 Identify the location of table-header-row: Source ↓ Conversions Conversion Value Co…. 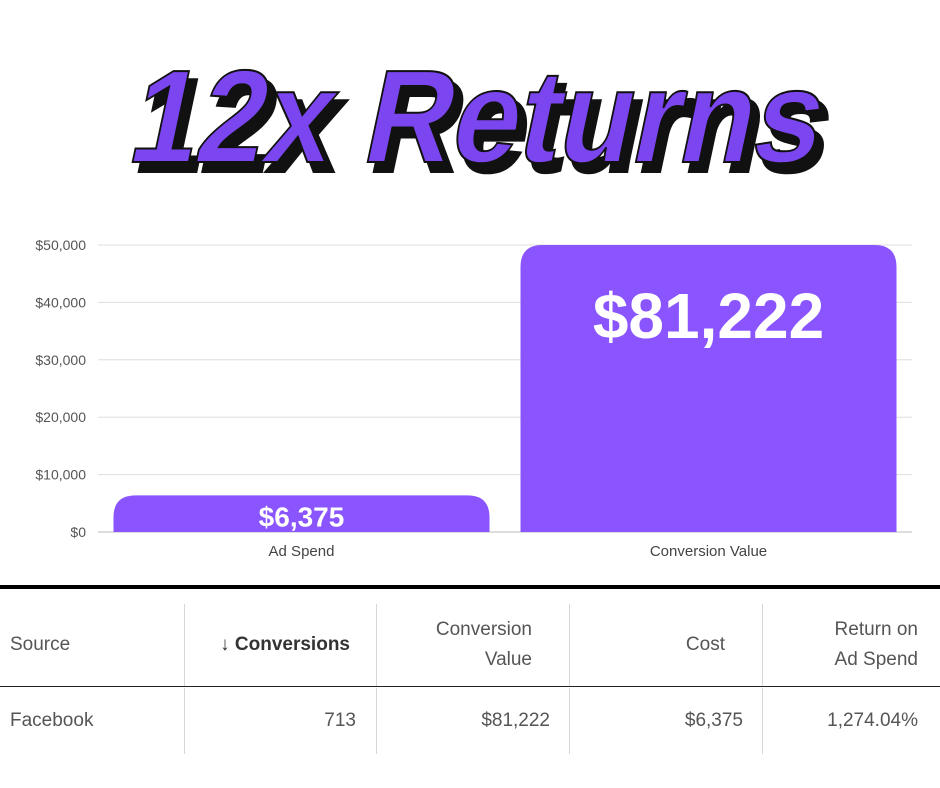
(470, 645).